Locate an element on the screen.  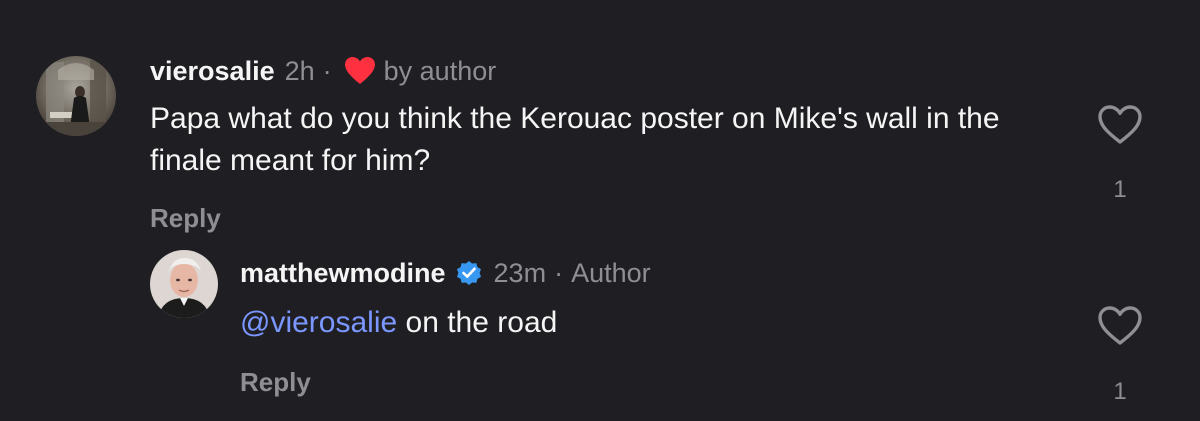
comment-timestamp: 2h is located at coordinates (299, 71).